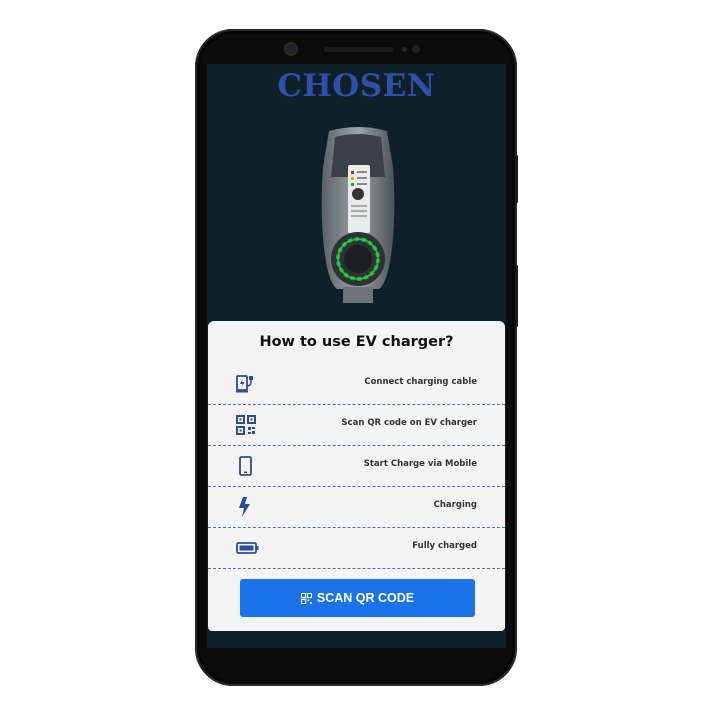  I want to click on side-button-volume, so click(516, 179).